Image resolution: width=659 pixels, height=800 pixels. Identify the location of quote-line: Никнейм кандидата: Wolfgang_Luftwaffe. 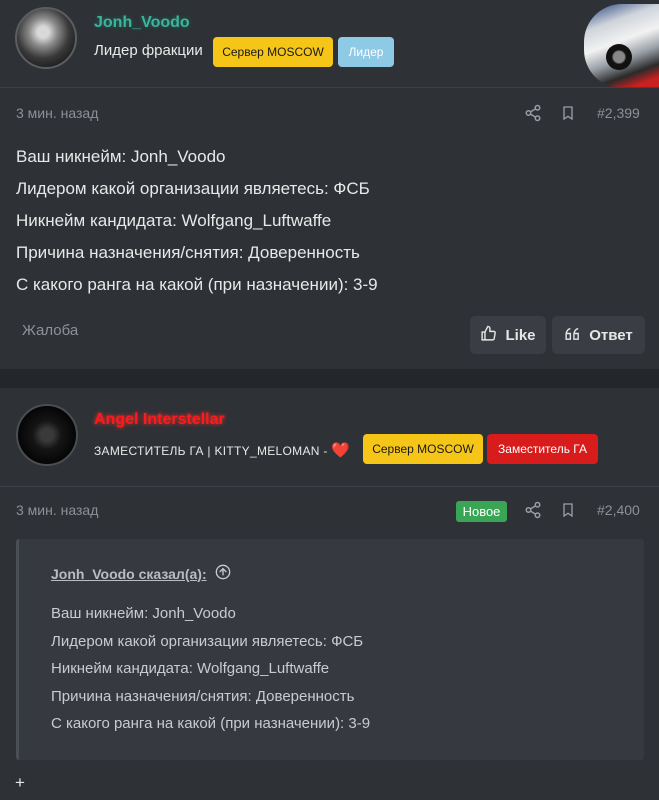
(190, 668).